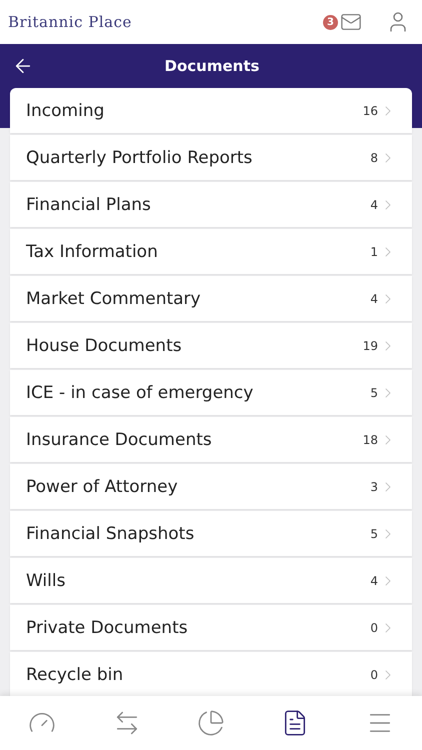 The image size is (422, 750). Describe the element at coordinates (140, 158) in the screenshot. I see `folder-name: Quarterly Portfolio Reports` at that location.